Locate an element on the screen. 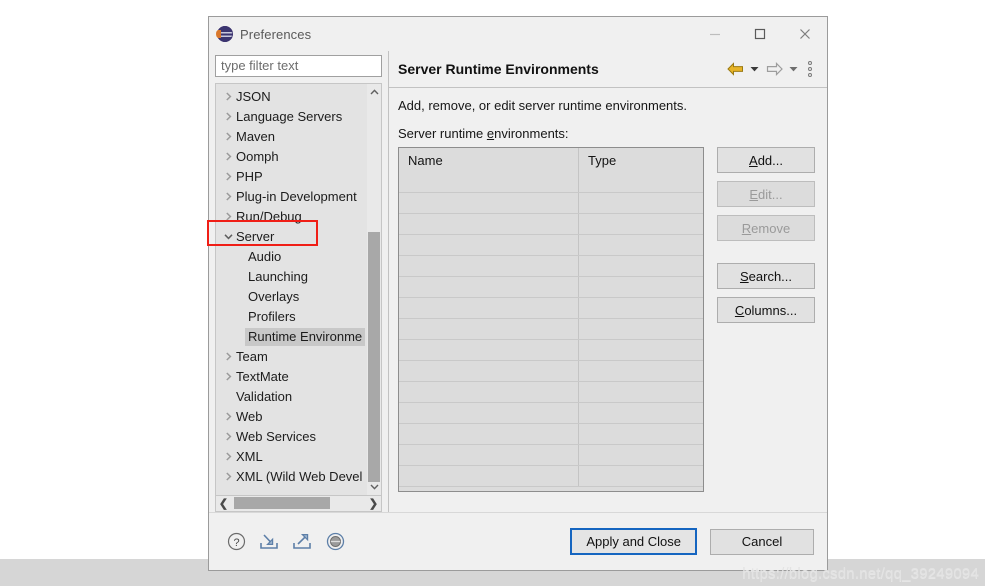 Image resolution: width=985 pixels, height=586 pixels. back-dropdown-icon is located at coordinates (754, 69).